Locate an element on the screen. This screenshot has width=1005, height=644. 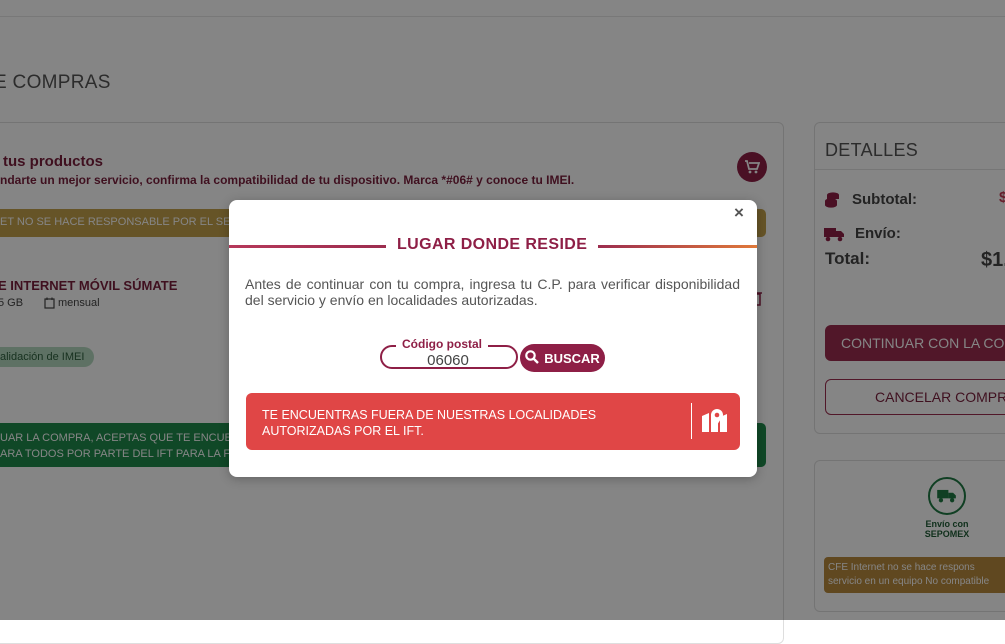
close-icon: × is located at coordinates (739, 213).